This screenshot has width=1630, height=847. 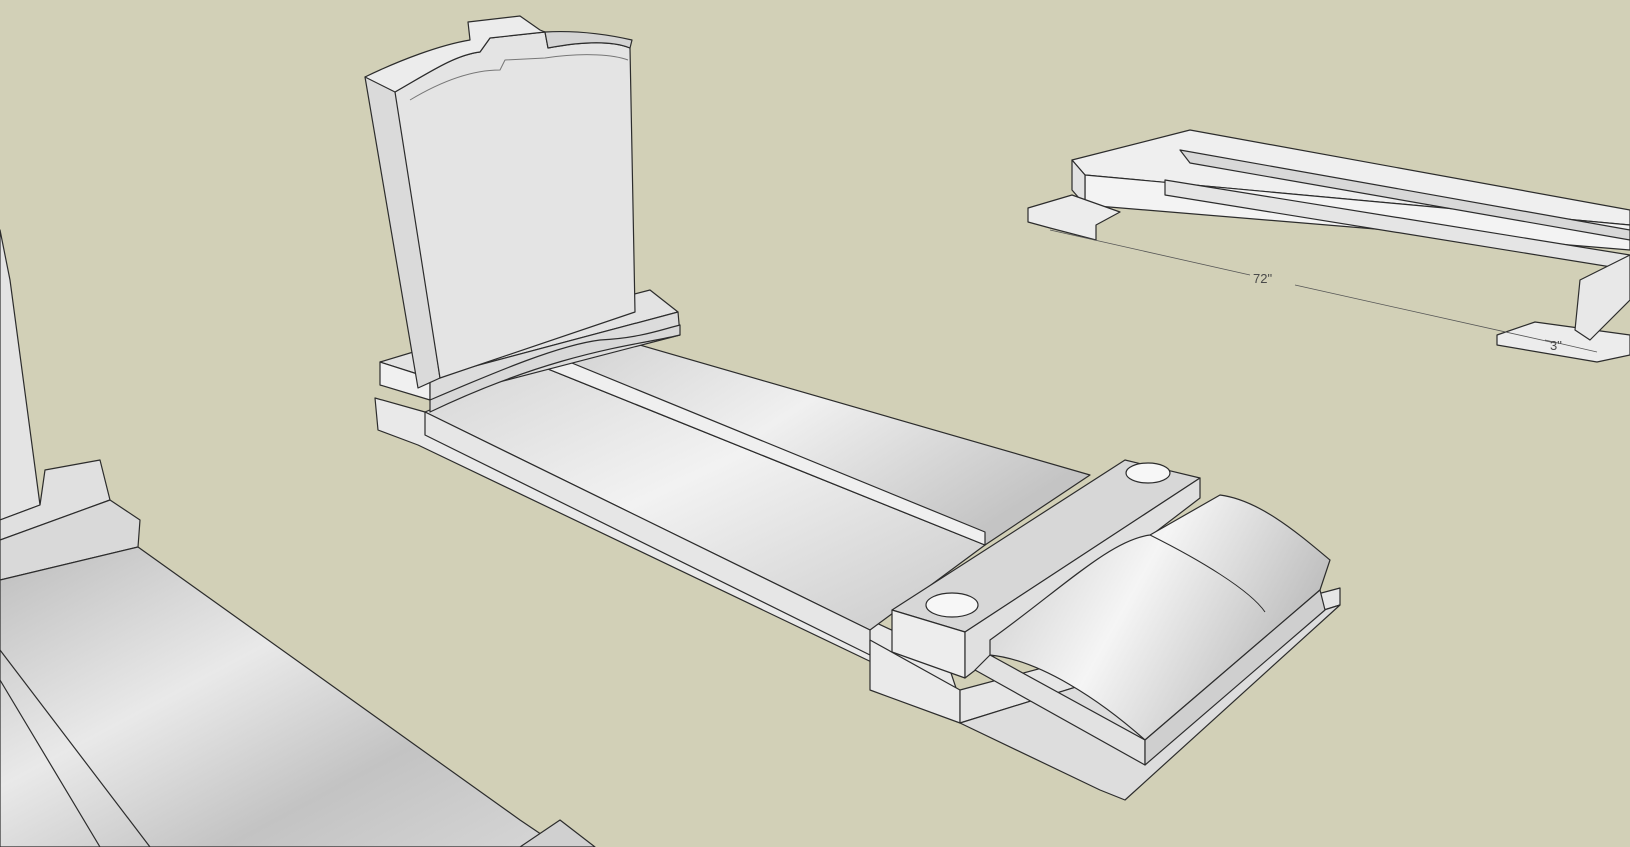 What do you see at coordinates (1563, 342) in the screenshot?
I see `support-block-right` at bounding box center [1563, 342].